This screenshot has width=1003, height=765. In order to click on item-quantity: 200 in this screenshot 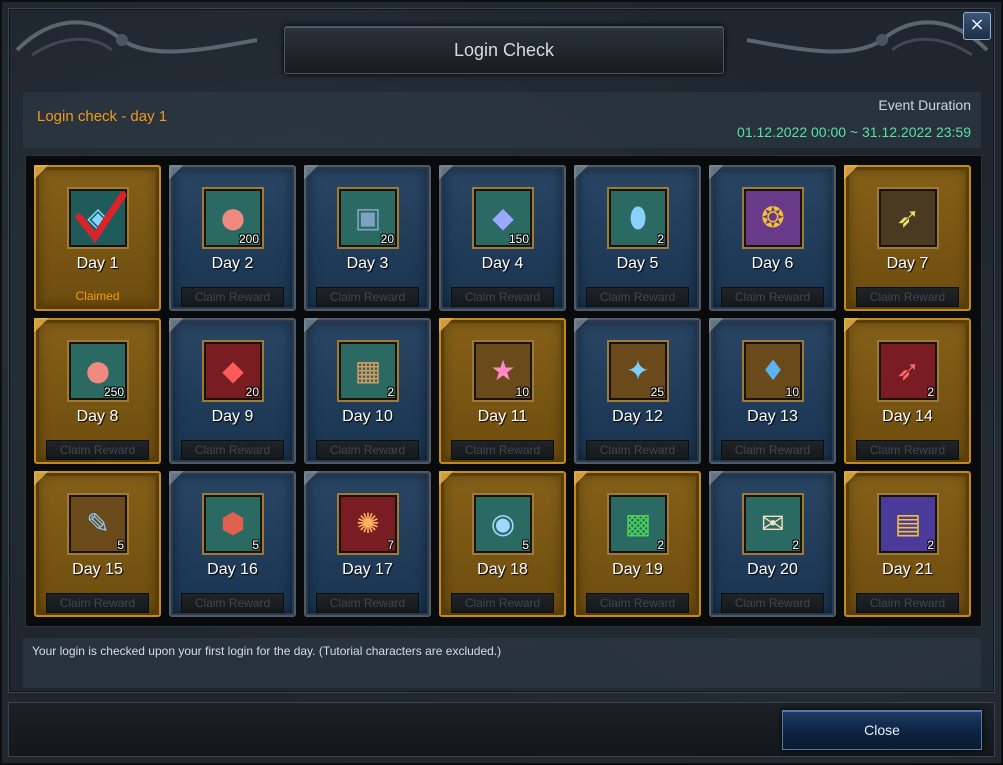, I will do `click(248, 239)`.